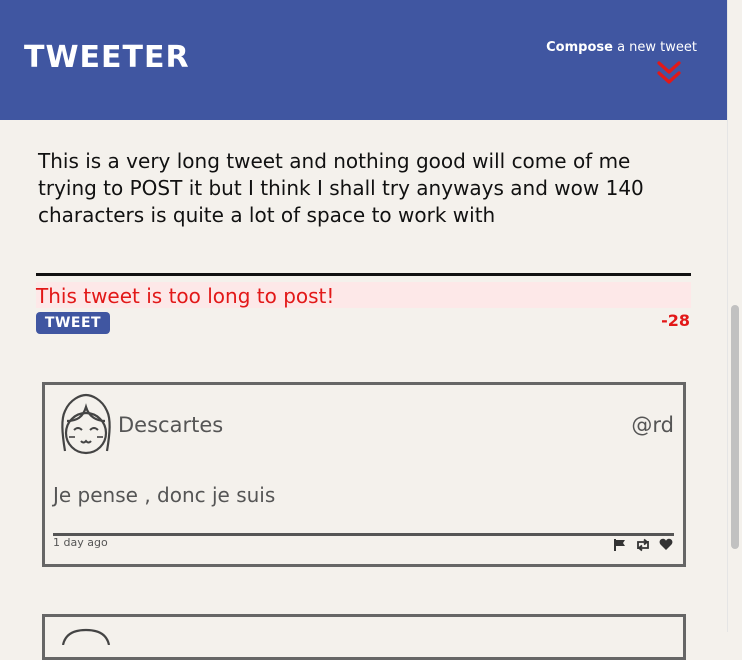 The image size is (742, 660). Describe the element at coordinates (675, 320) in the screenshot. I see `char-counter: -28` at that location.